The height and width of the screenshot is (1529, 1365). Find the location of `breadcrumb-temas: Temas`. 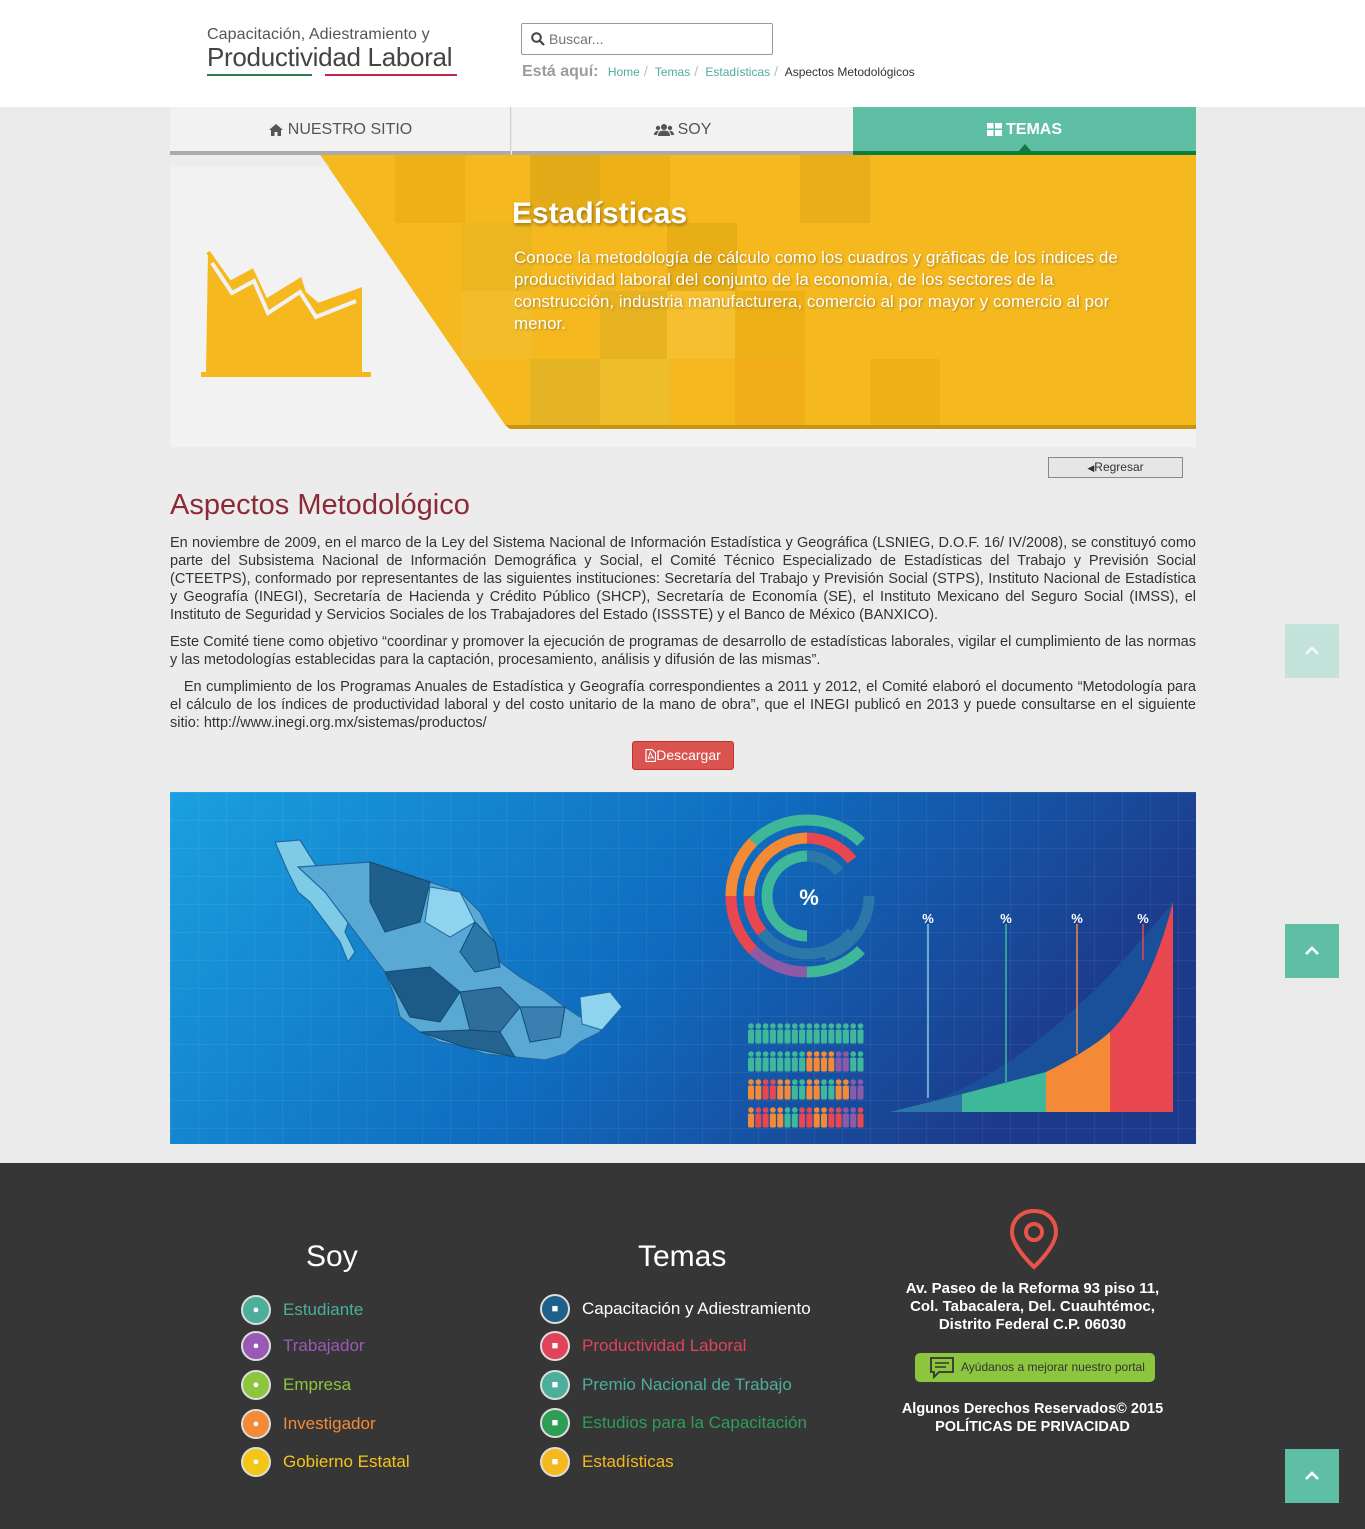

breadcrumb-temas: Temas is located at coordinates (672, 72).